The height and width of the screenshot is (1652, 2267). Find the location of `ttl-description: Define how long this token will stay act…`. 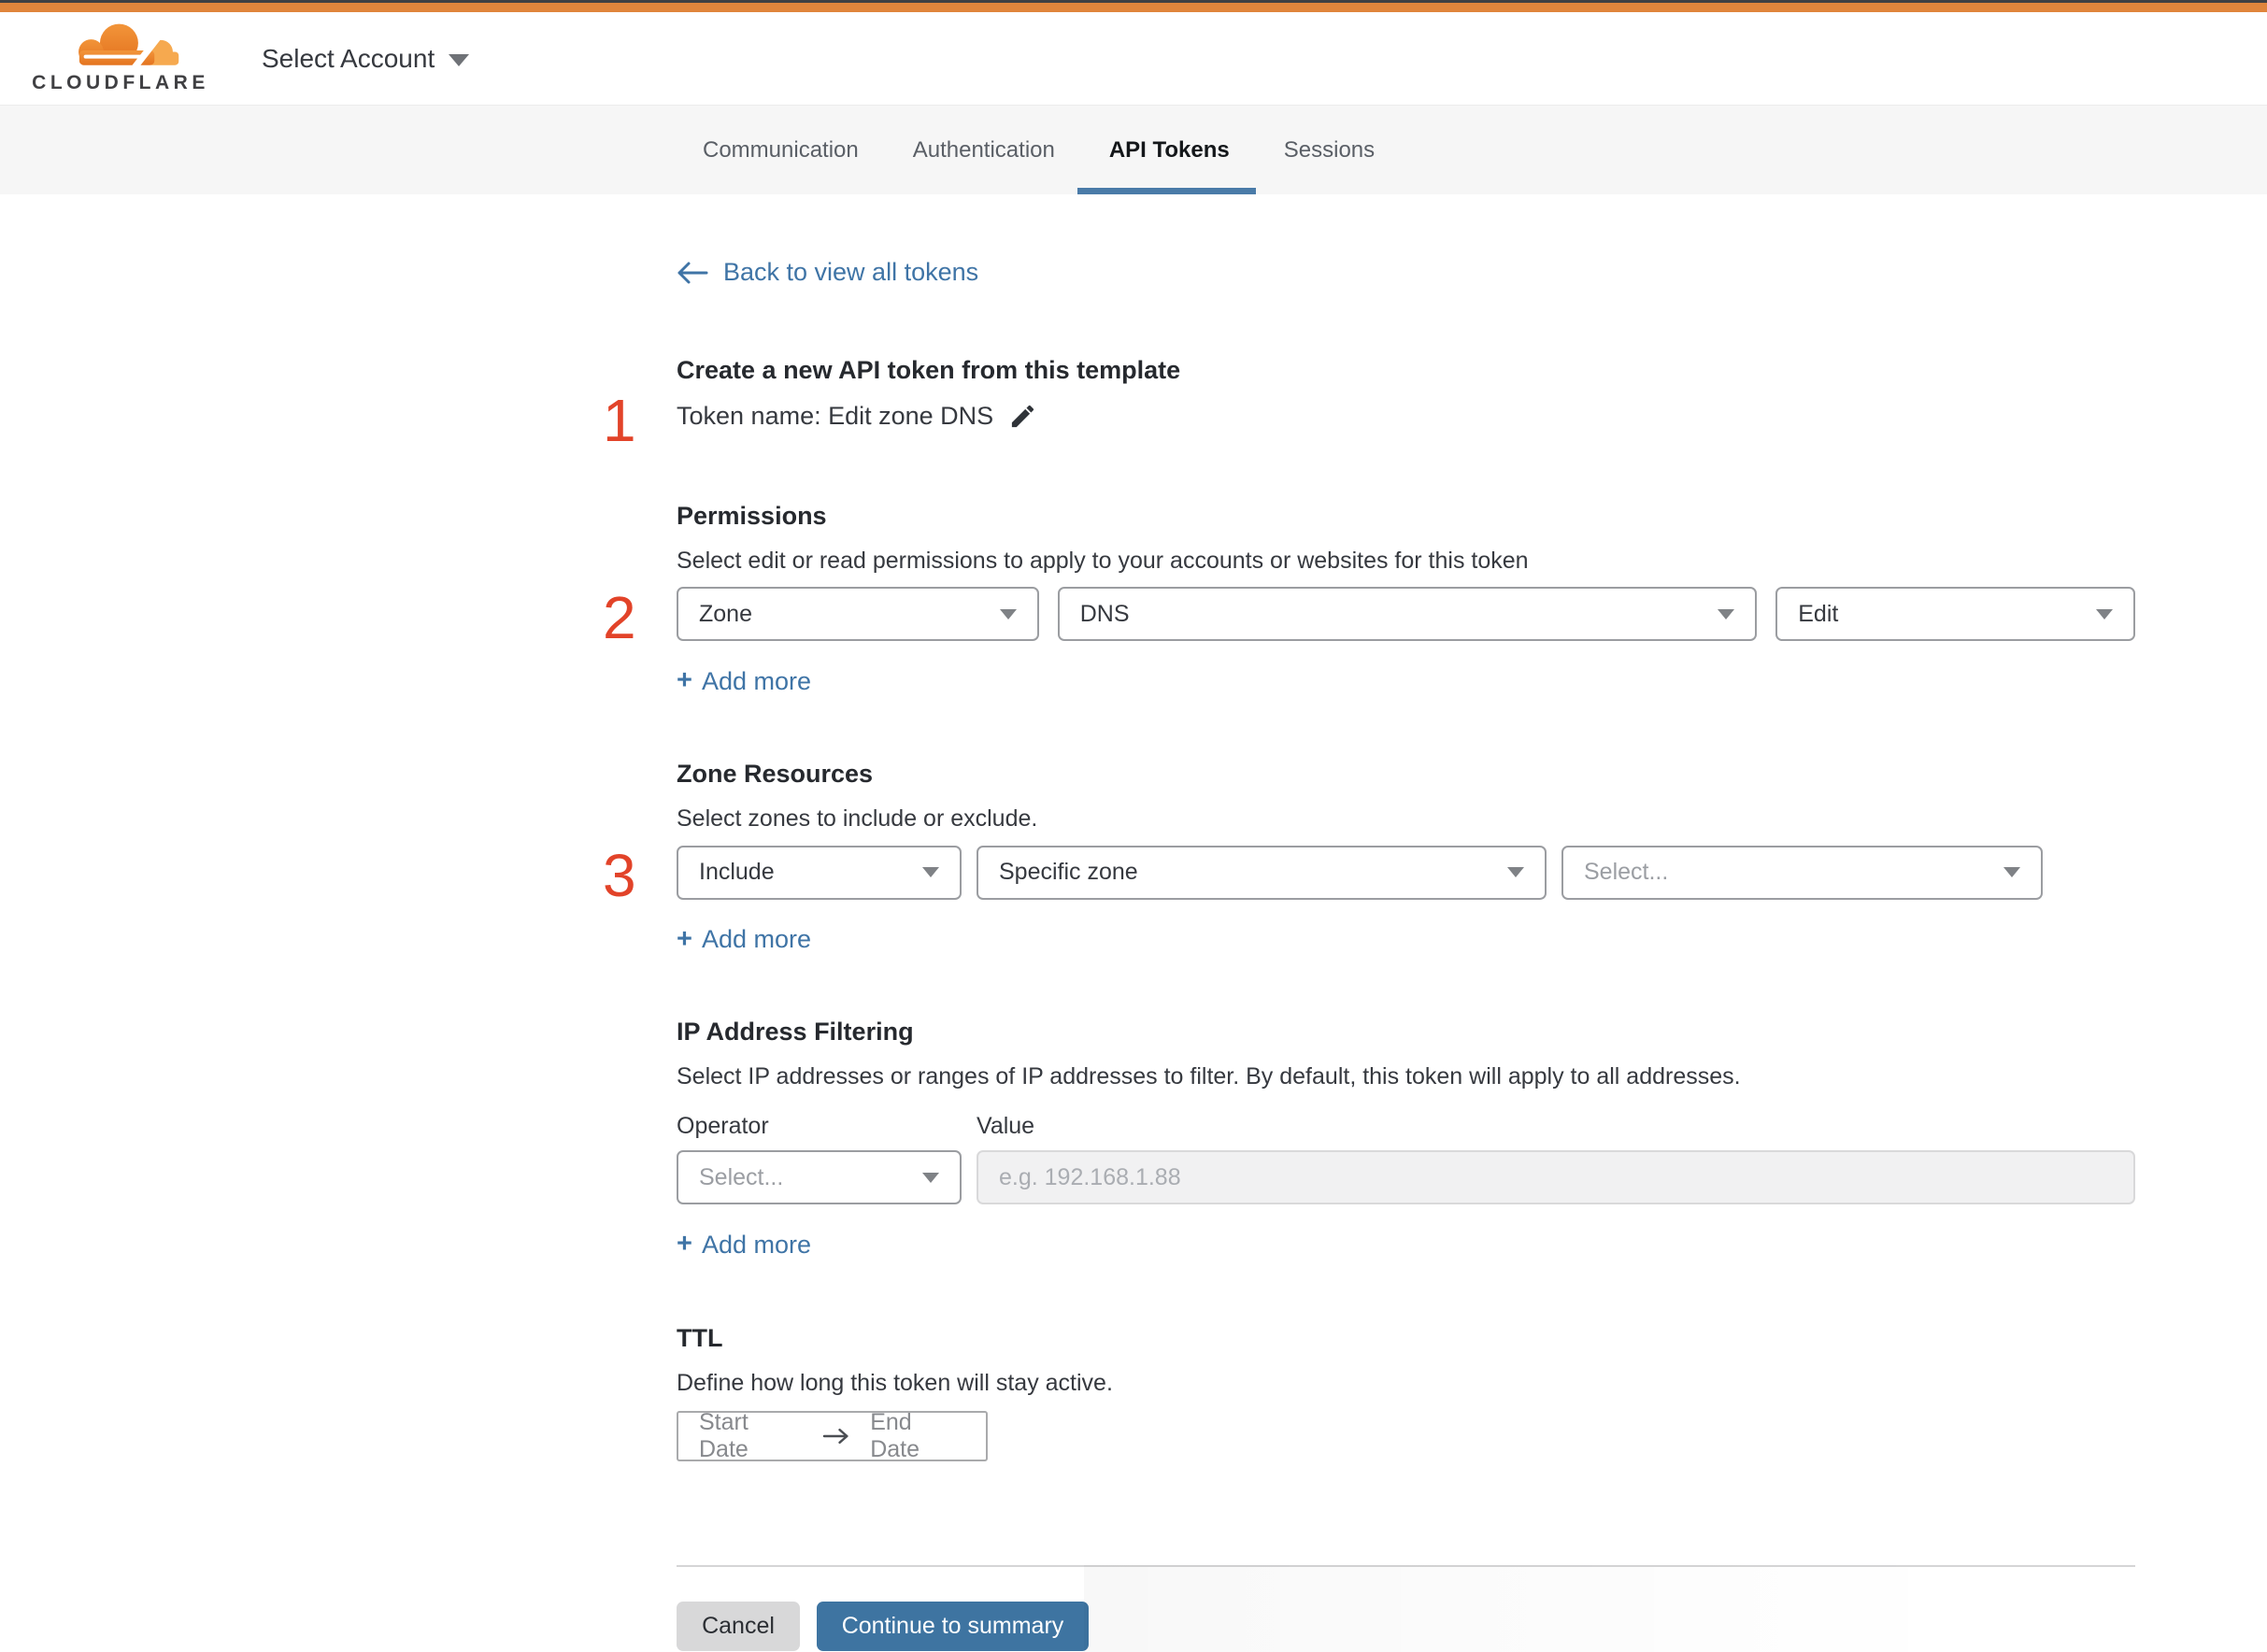

ttl-description: Define how long this token will stay act… is located at coordinates (895, 1383).